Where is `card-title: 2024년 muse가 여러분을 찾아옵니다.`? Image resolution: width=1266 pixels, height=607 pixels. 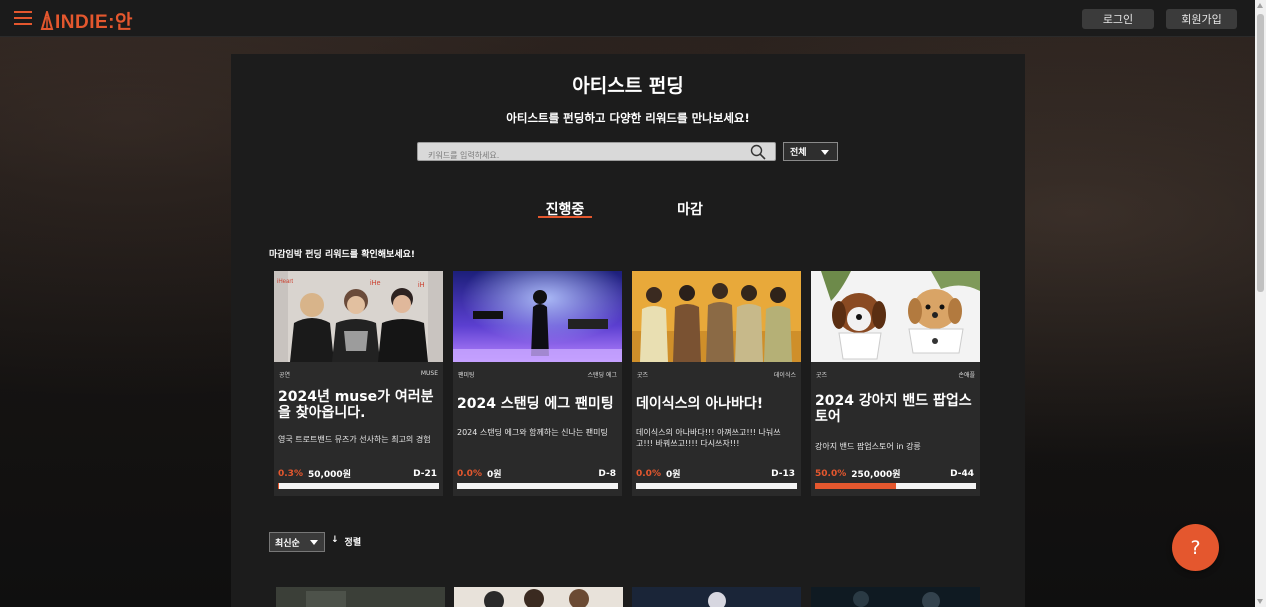
card-title: 2024년 muse가 여러분을 찾아옵니다. is located at coordinates (358, 405).